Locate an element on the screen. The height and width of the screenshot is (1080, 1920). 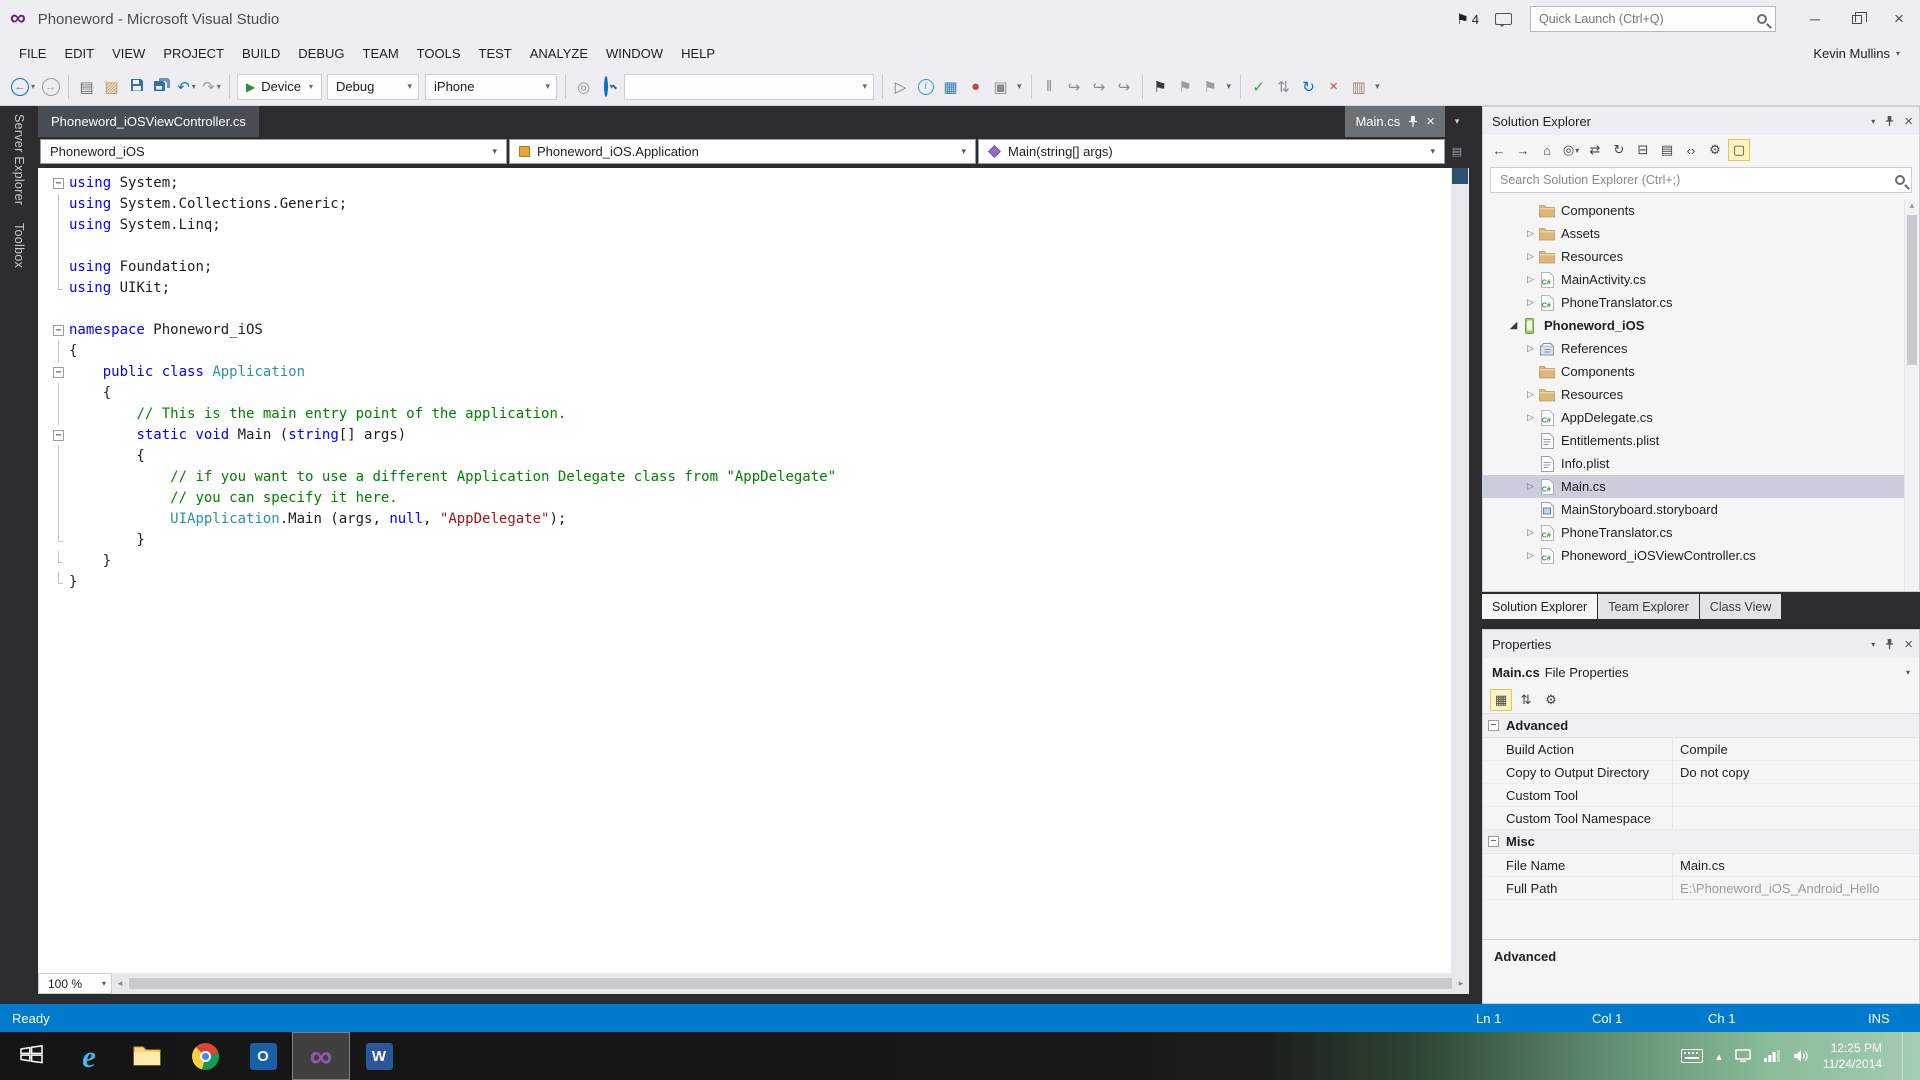
toolbar-start-without-debugging-icon: ▷ is located at coordinates (900, 87).